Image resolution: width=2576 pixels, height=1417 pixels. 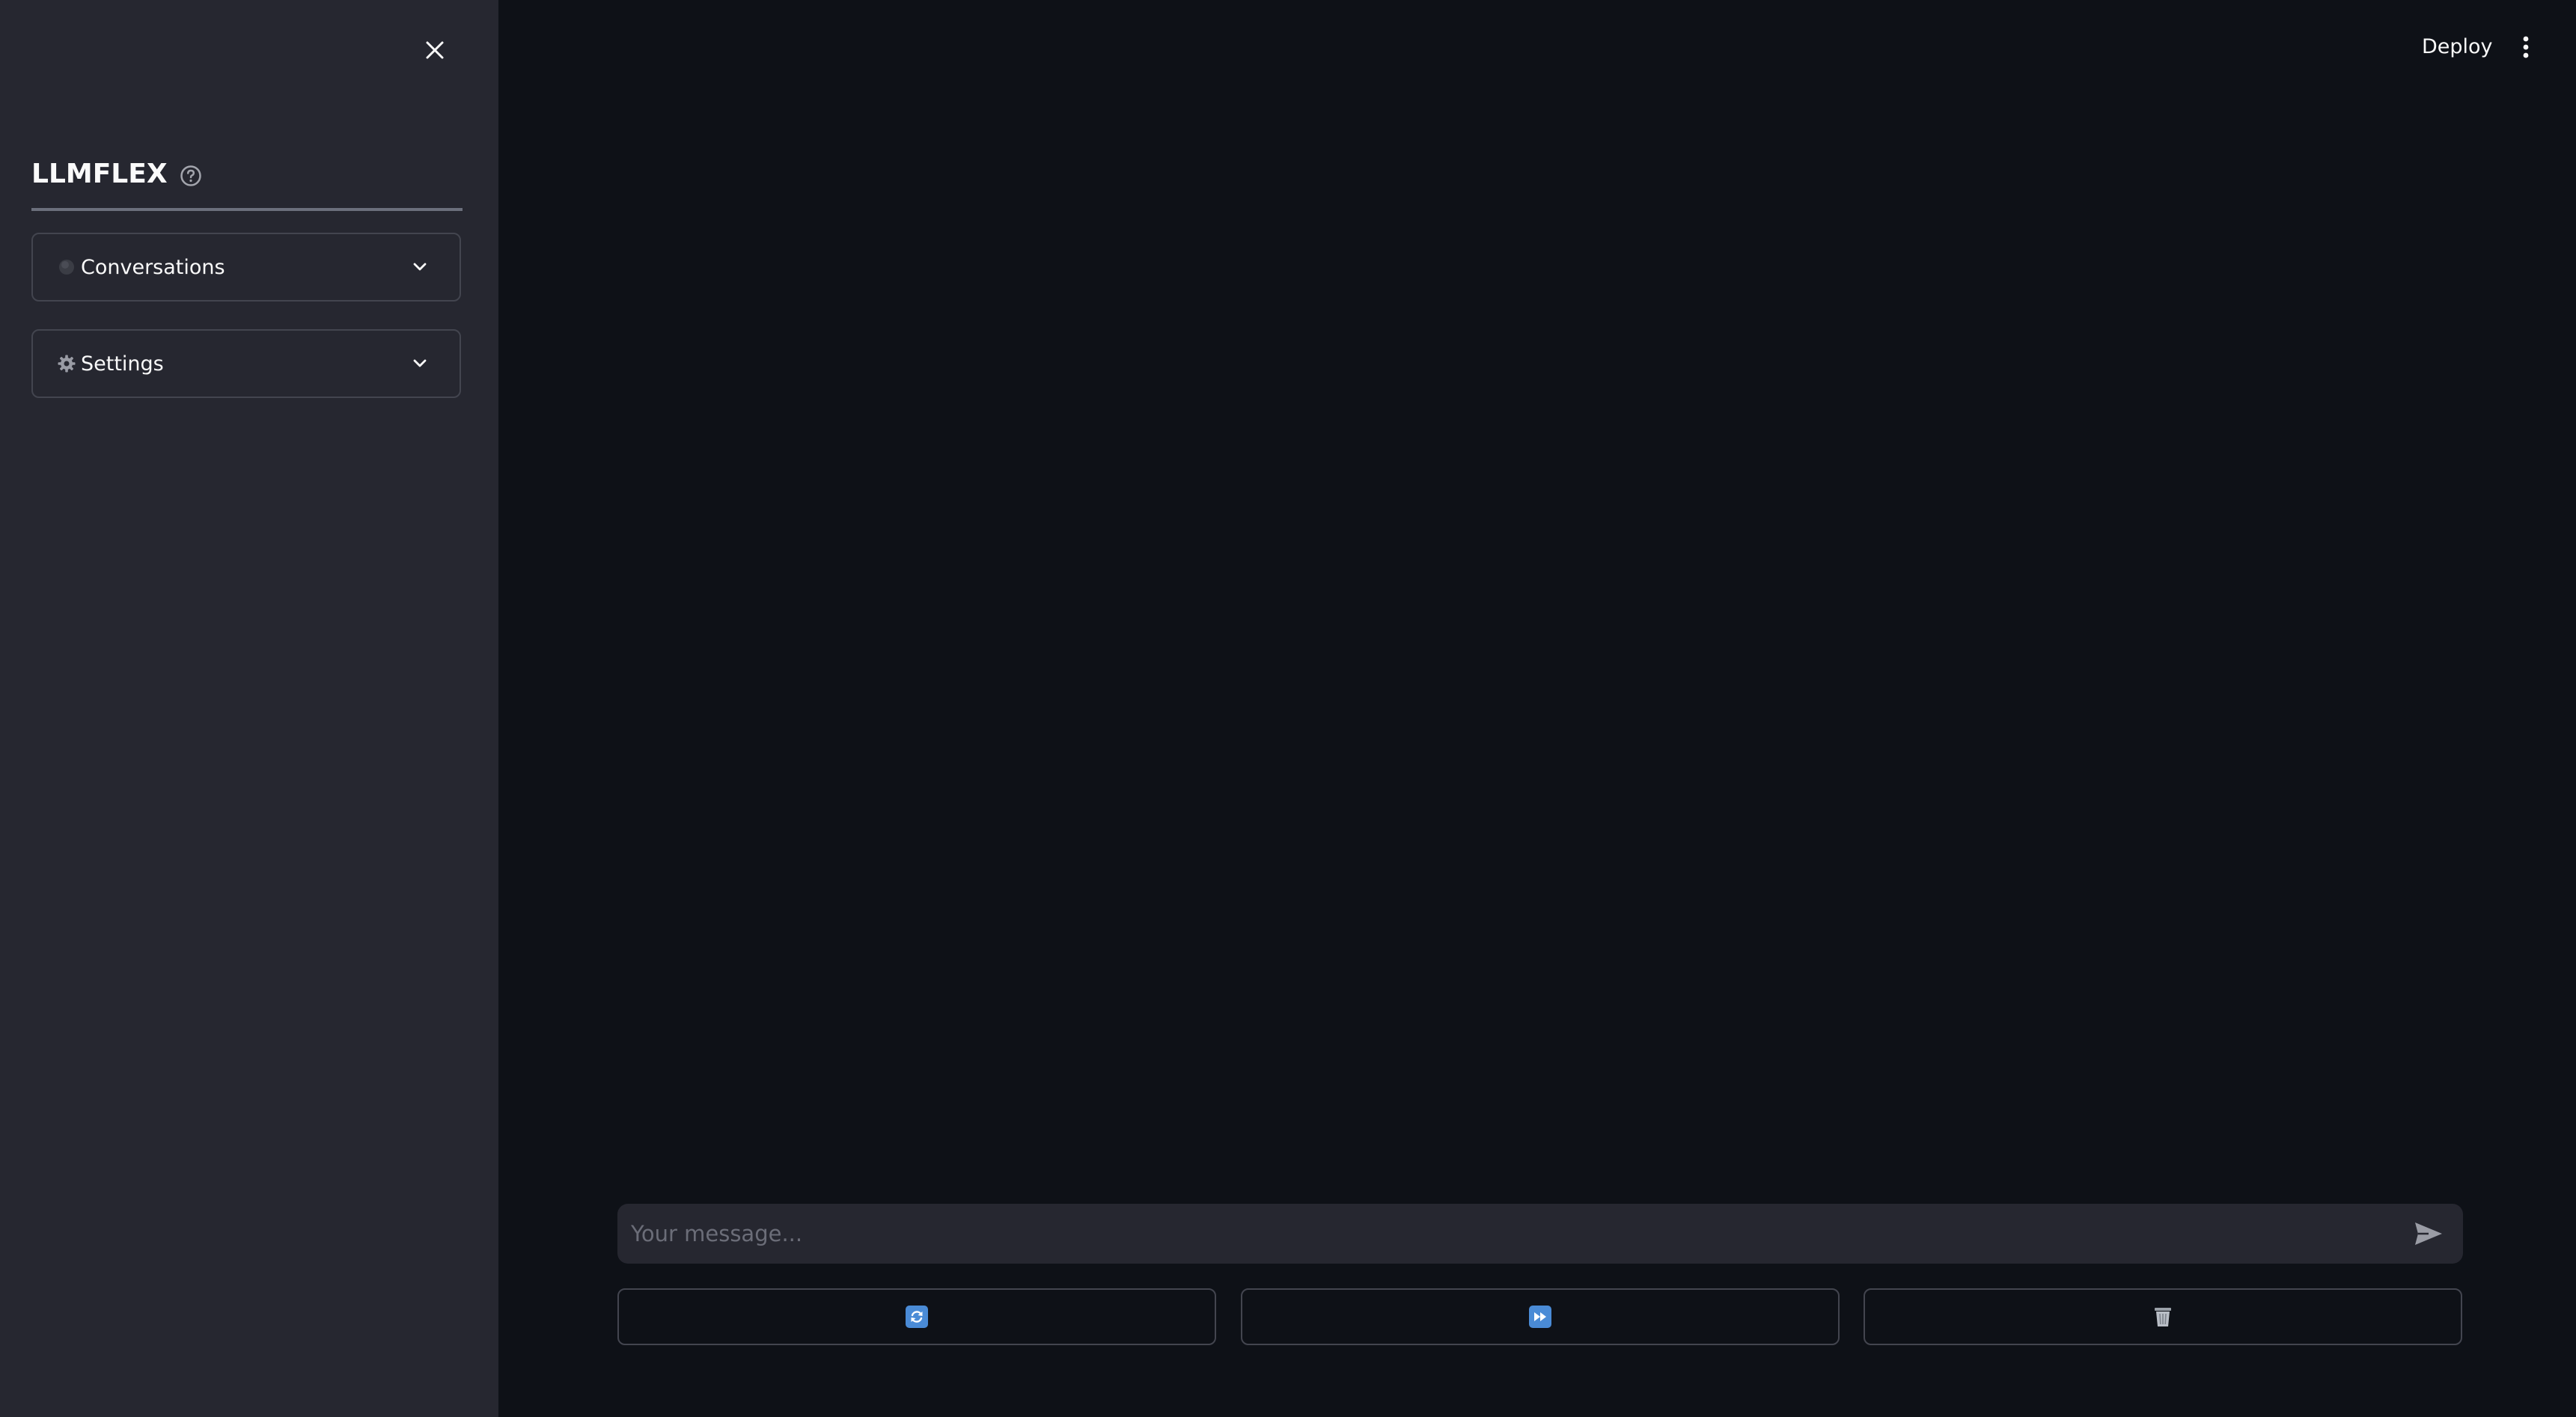 I want to click on close-sidebar-button, so click(x=434, y=51).